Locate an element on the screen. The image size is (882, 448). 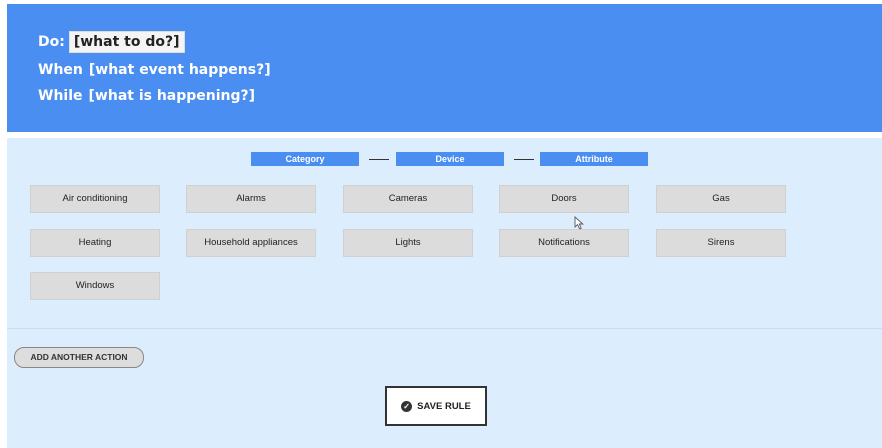
category-tile: Windows is located at coordinates (95, 286).